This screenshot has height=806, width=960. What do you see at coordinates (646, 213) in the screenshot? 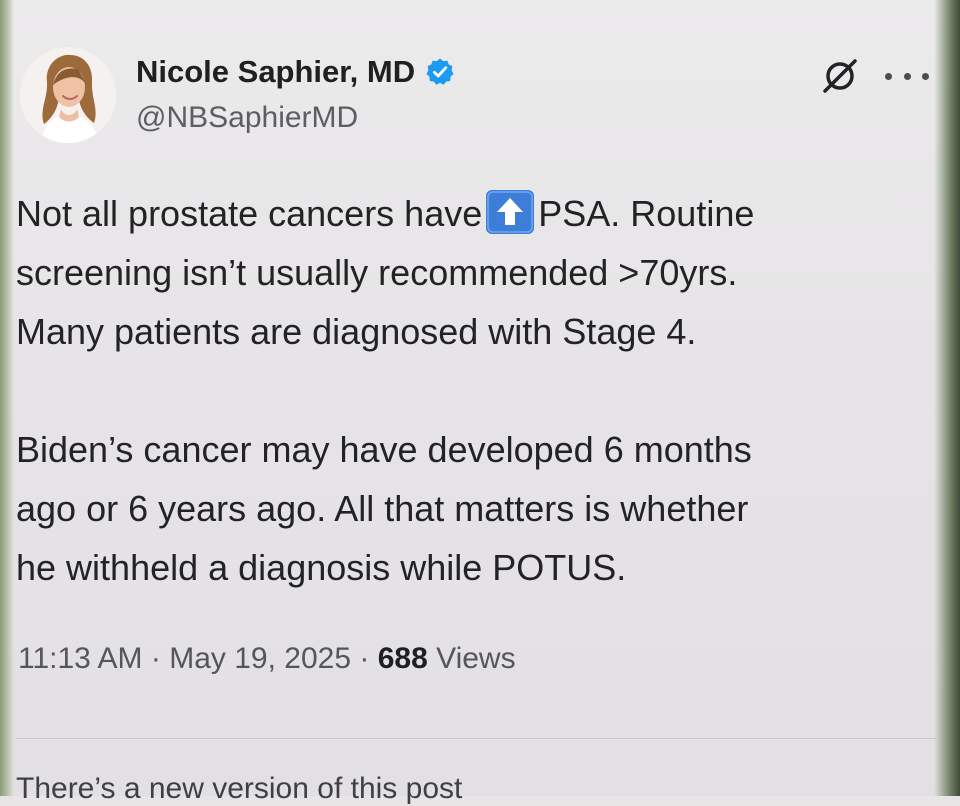
I see `post-line-1-end: PSA. Routine` at bounding box center [646, 213].